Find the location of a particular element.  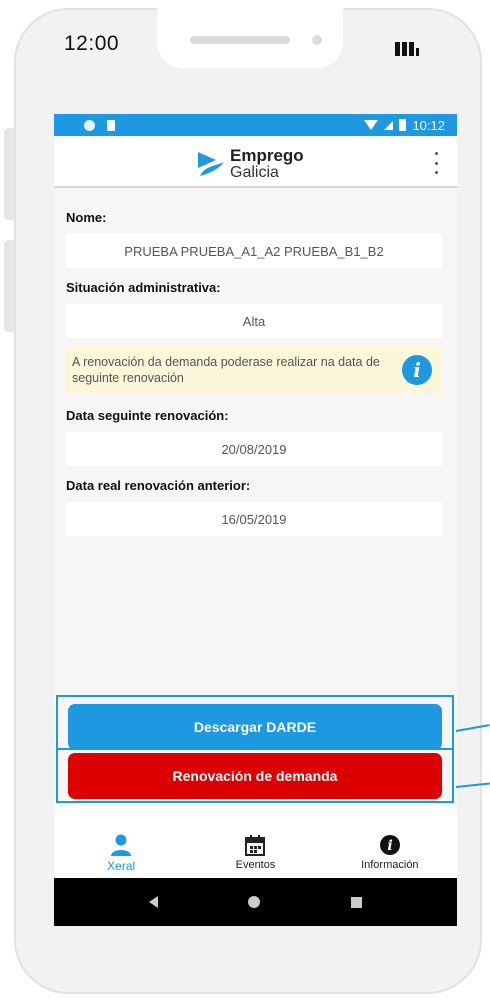

nav-item-eventos: Eventos is located at coordinates (255, 854).